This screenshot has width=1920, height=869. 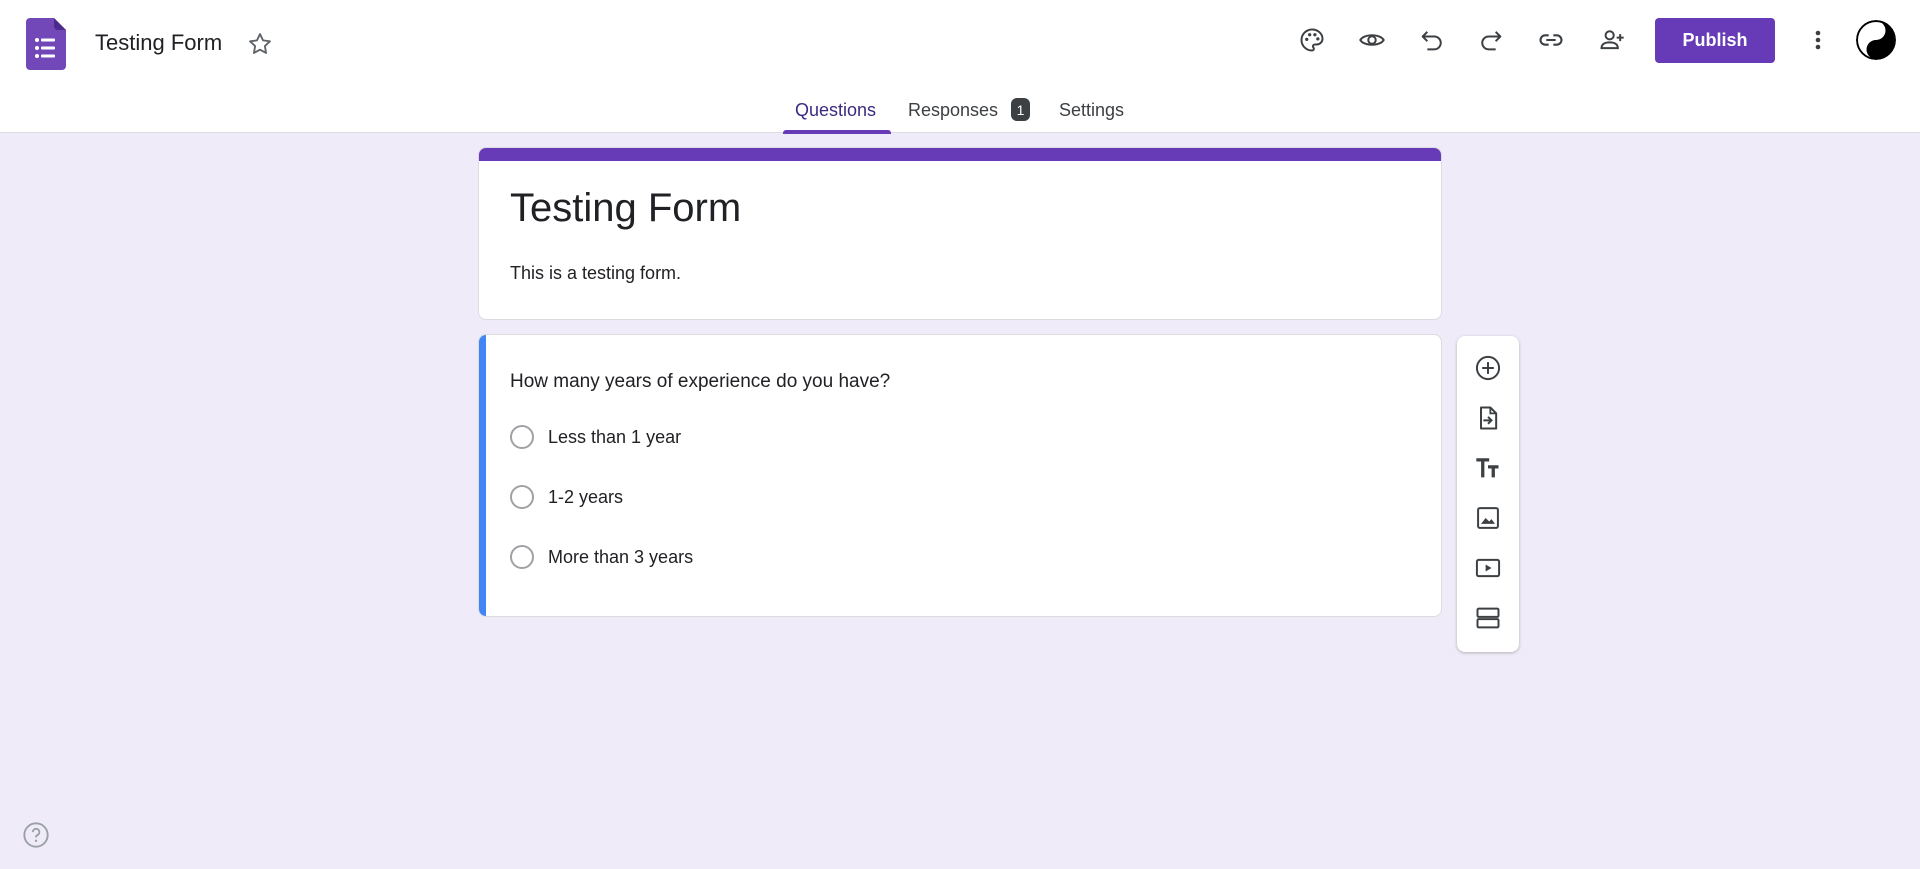 I want to click on option-label: More than 3 years, so click(x=621, y=556).